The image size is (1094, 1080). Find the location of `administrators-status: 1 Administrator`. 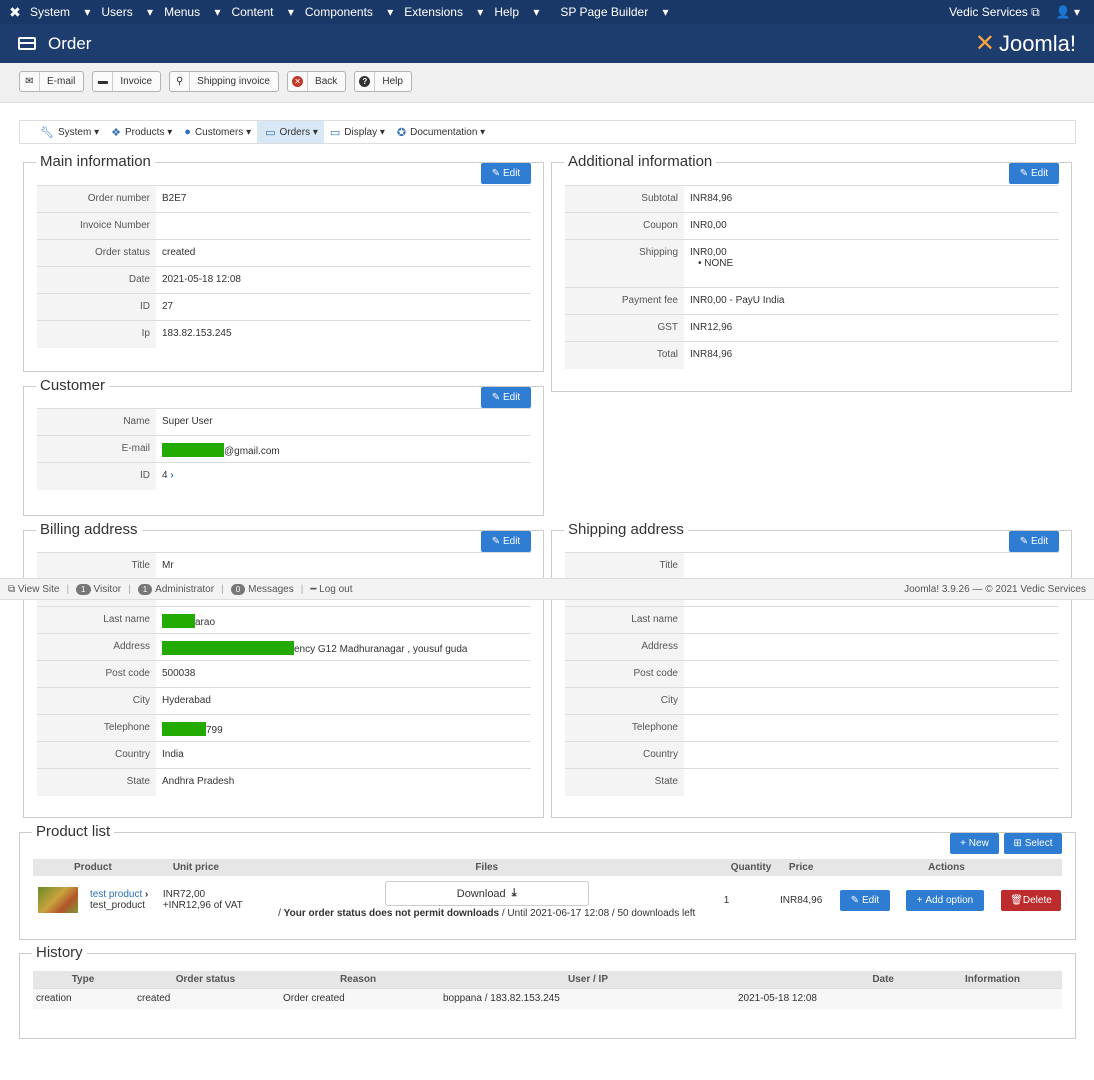

administrators-status: 1 Administrator is located at coordinates (175, 589).